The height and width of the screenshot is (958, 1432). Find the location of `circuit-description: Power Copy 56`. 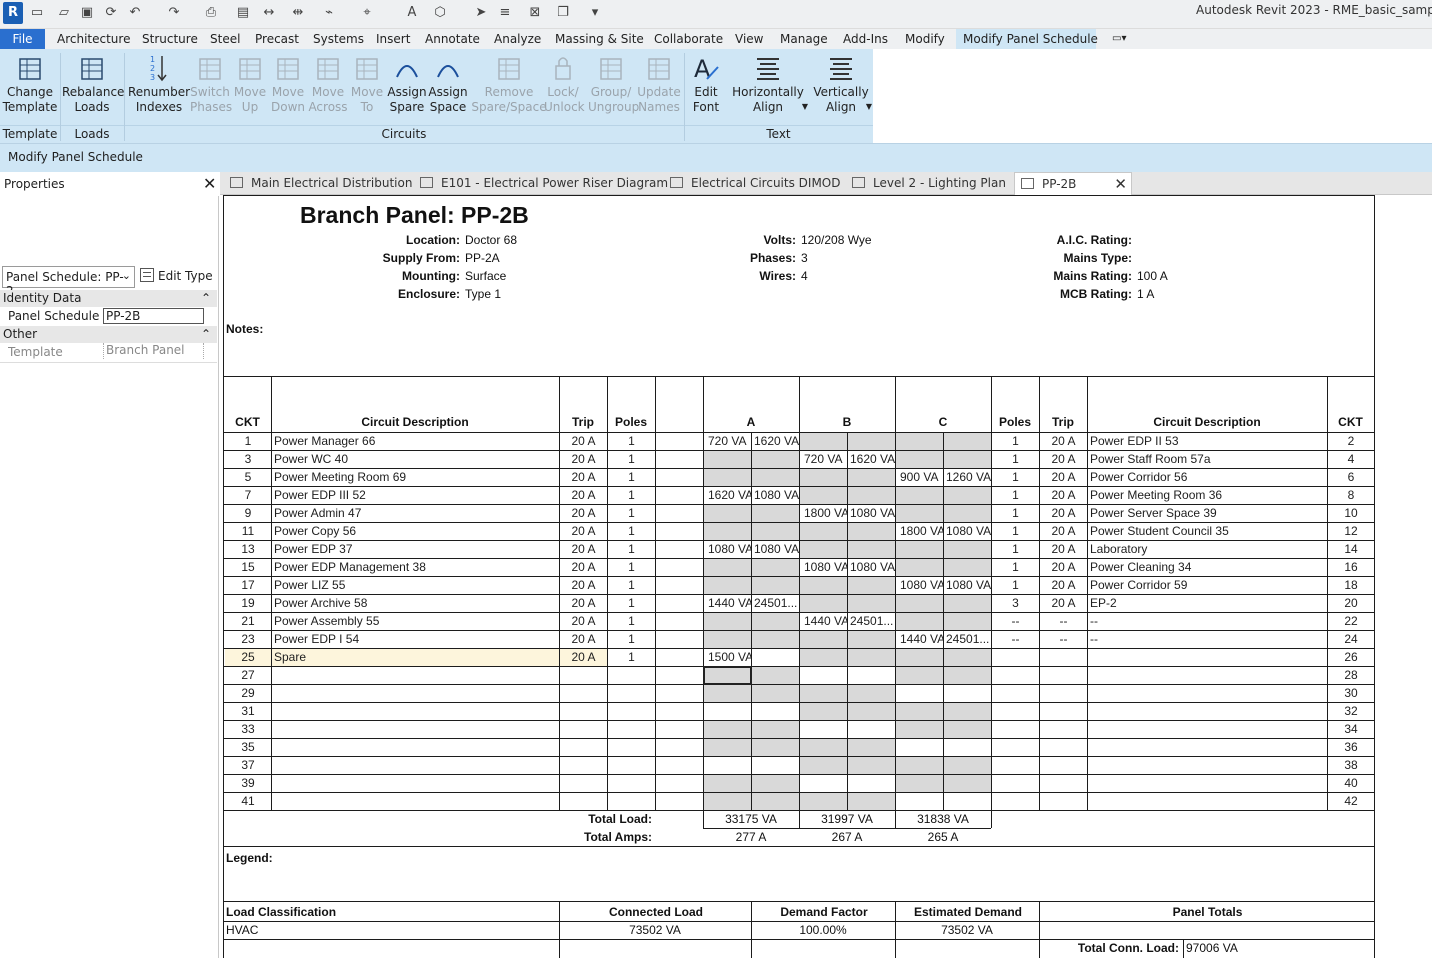

circuit-description: Power Copy 56 is located at coordinates (415, 531).